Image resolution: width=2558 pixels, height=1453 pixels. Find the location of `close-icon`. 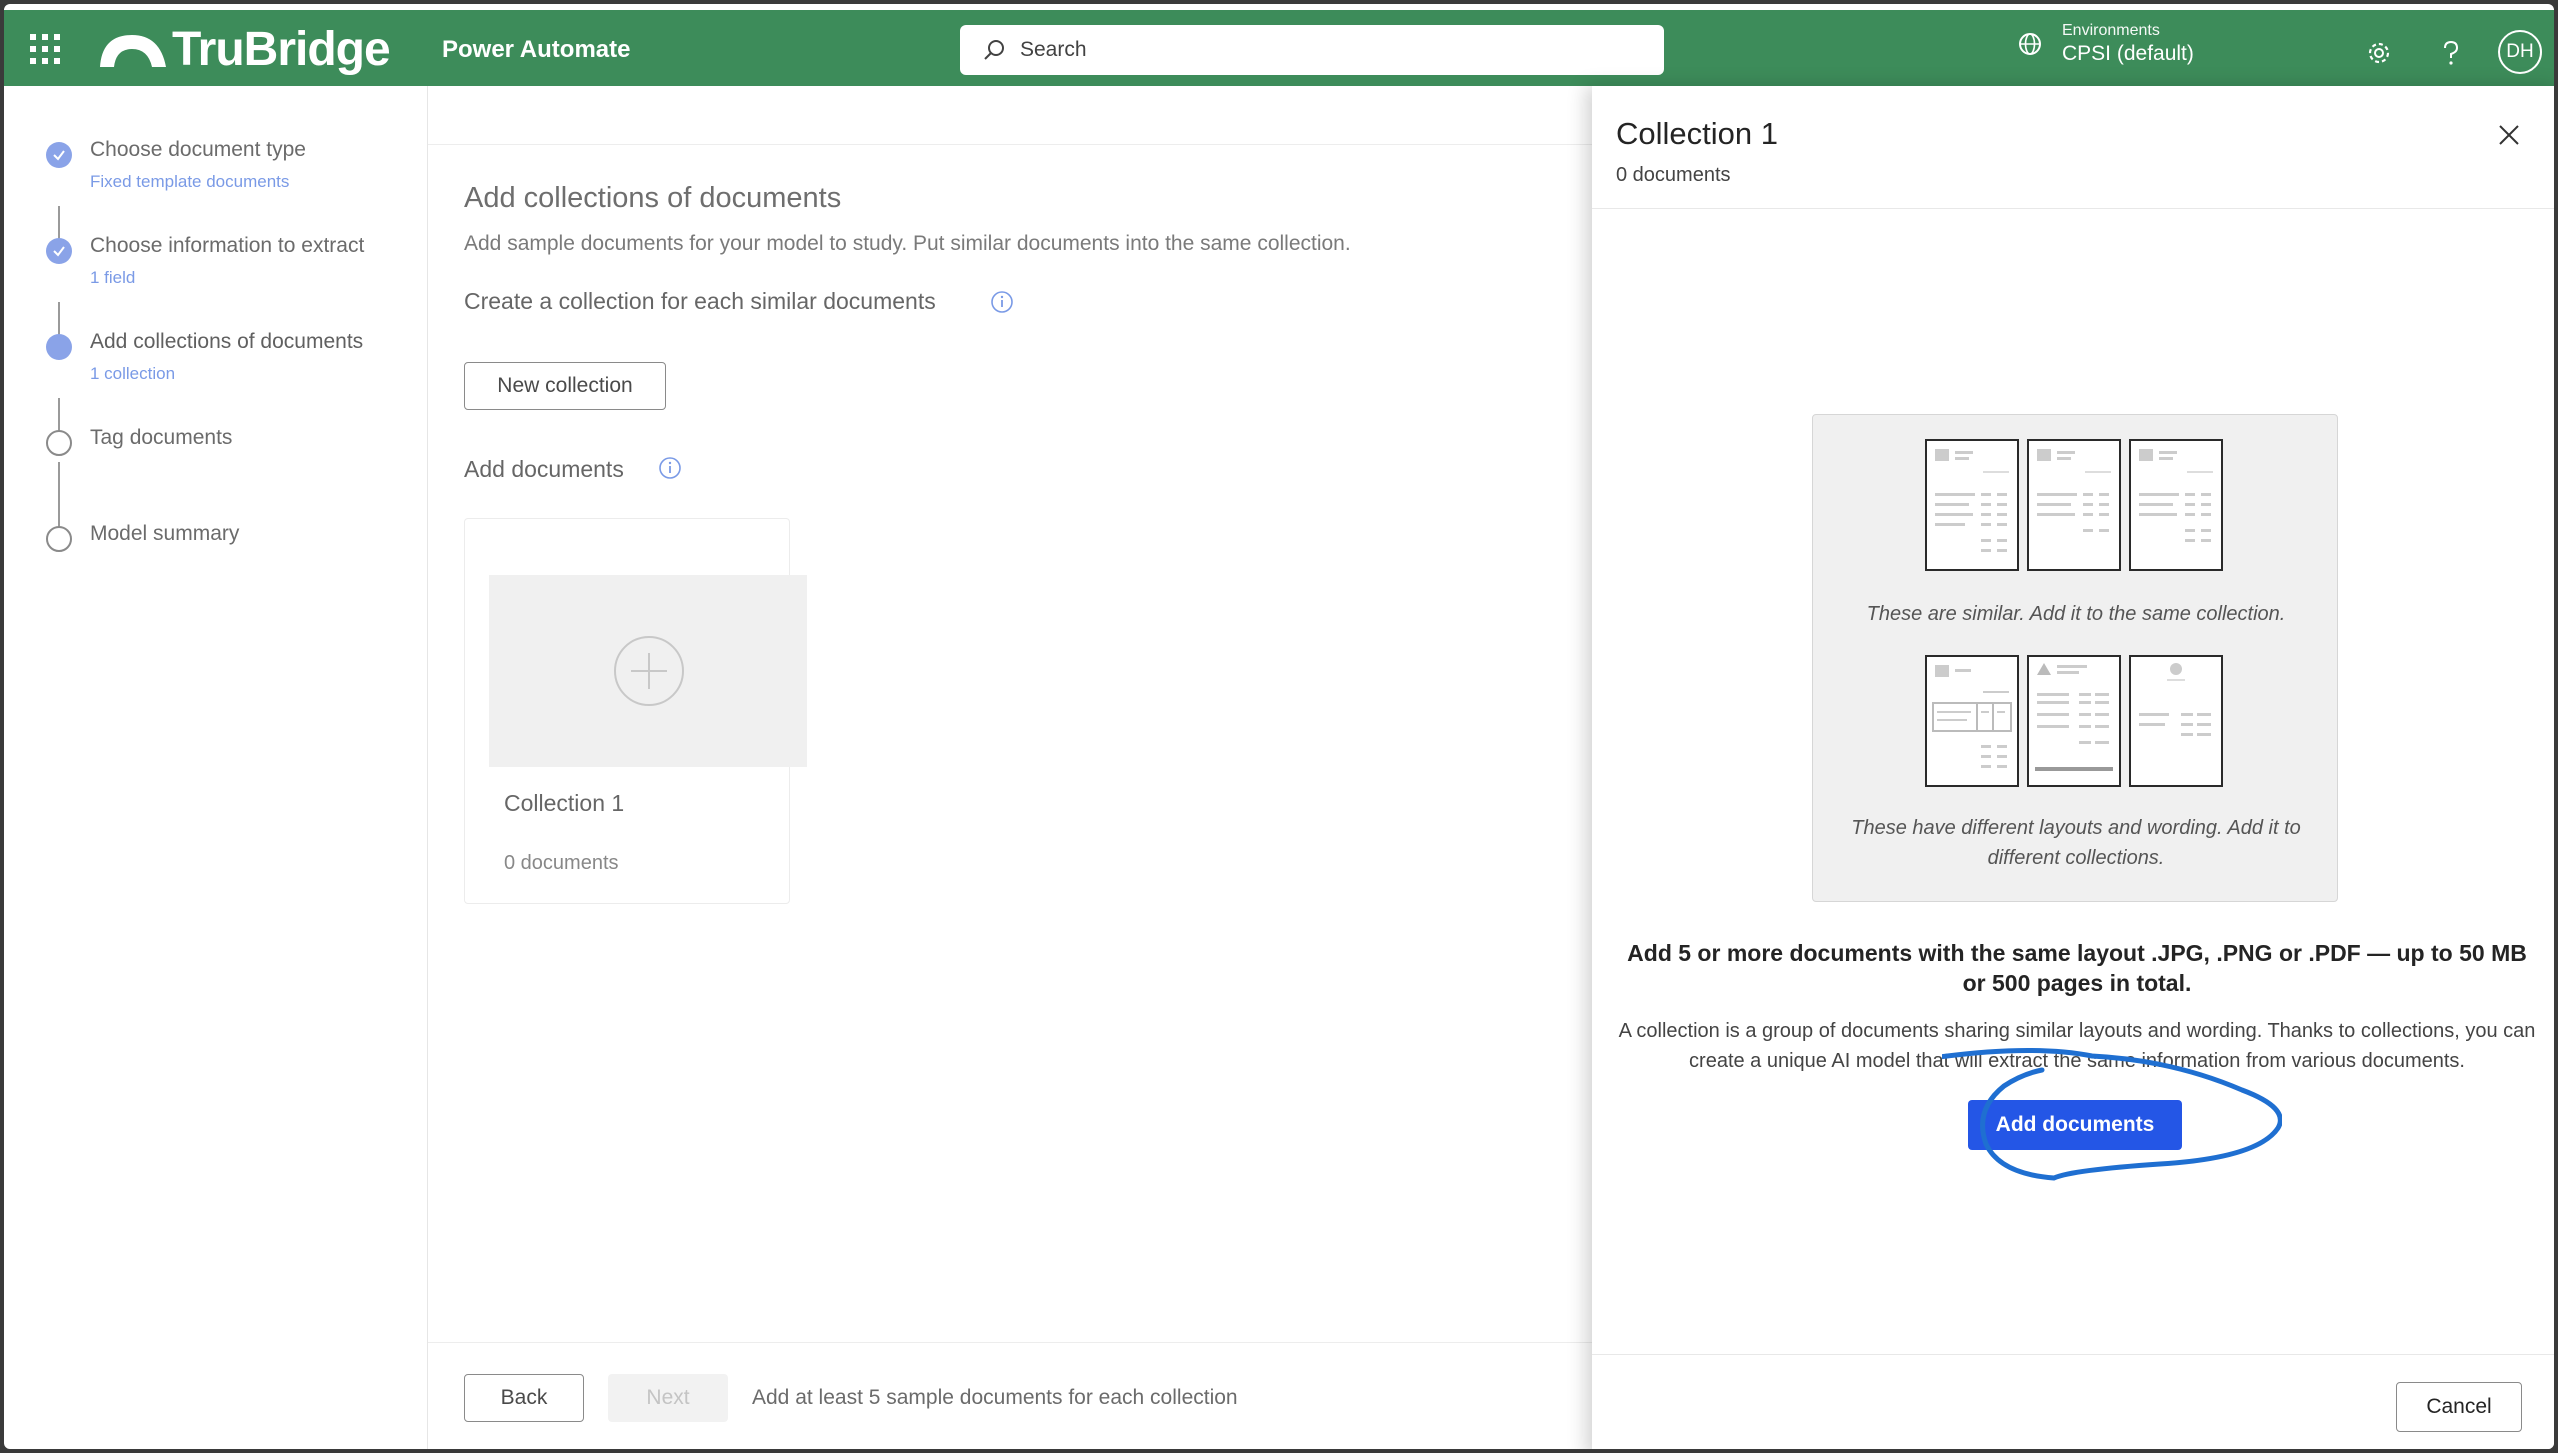

close-icon is located at coordinates (2509, 135).